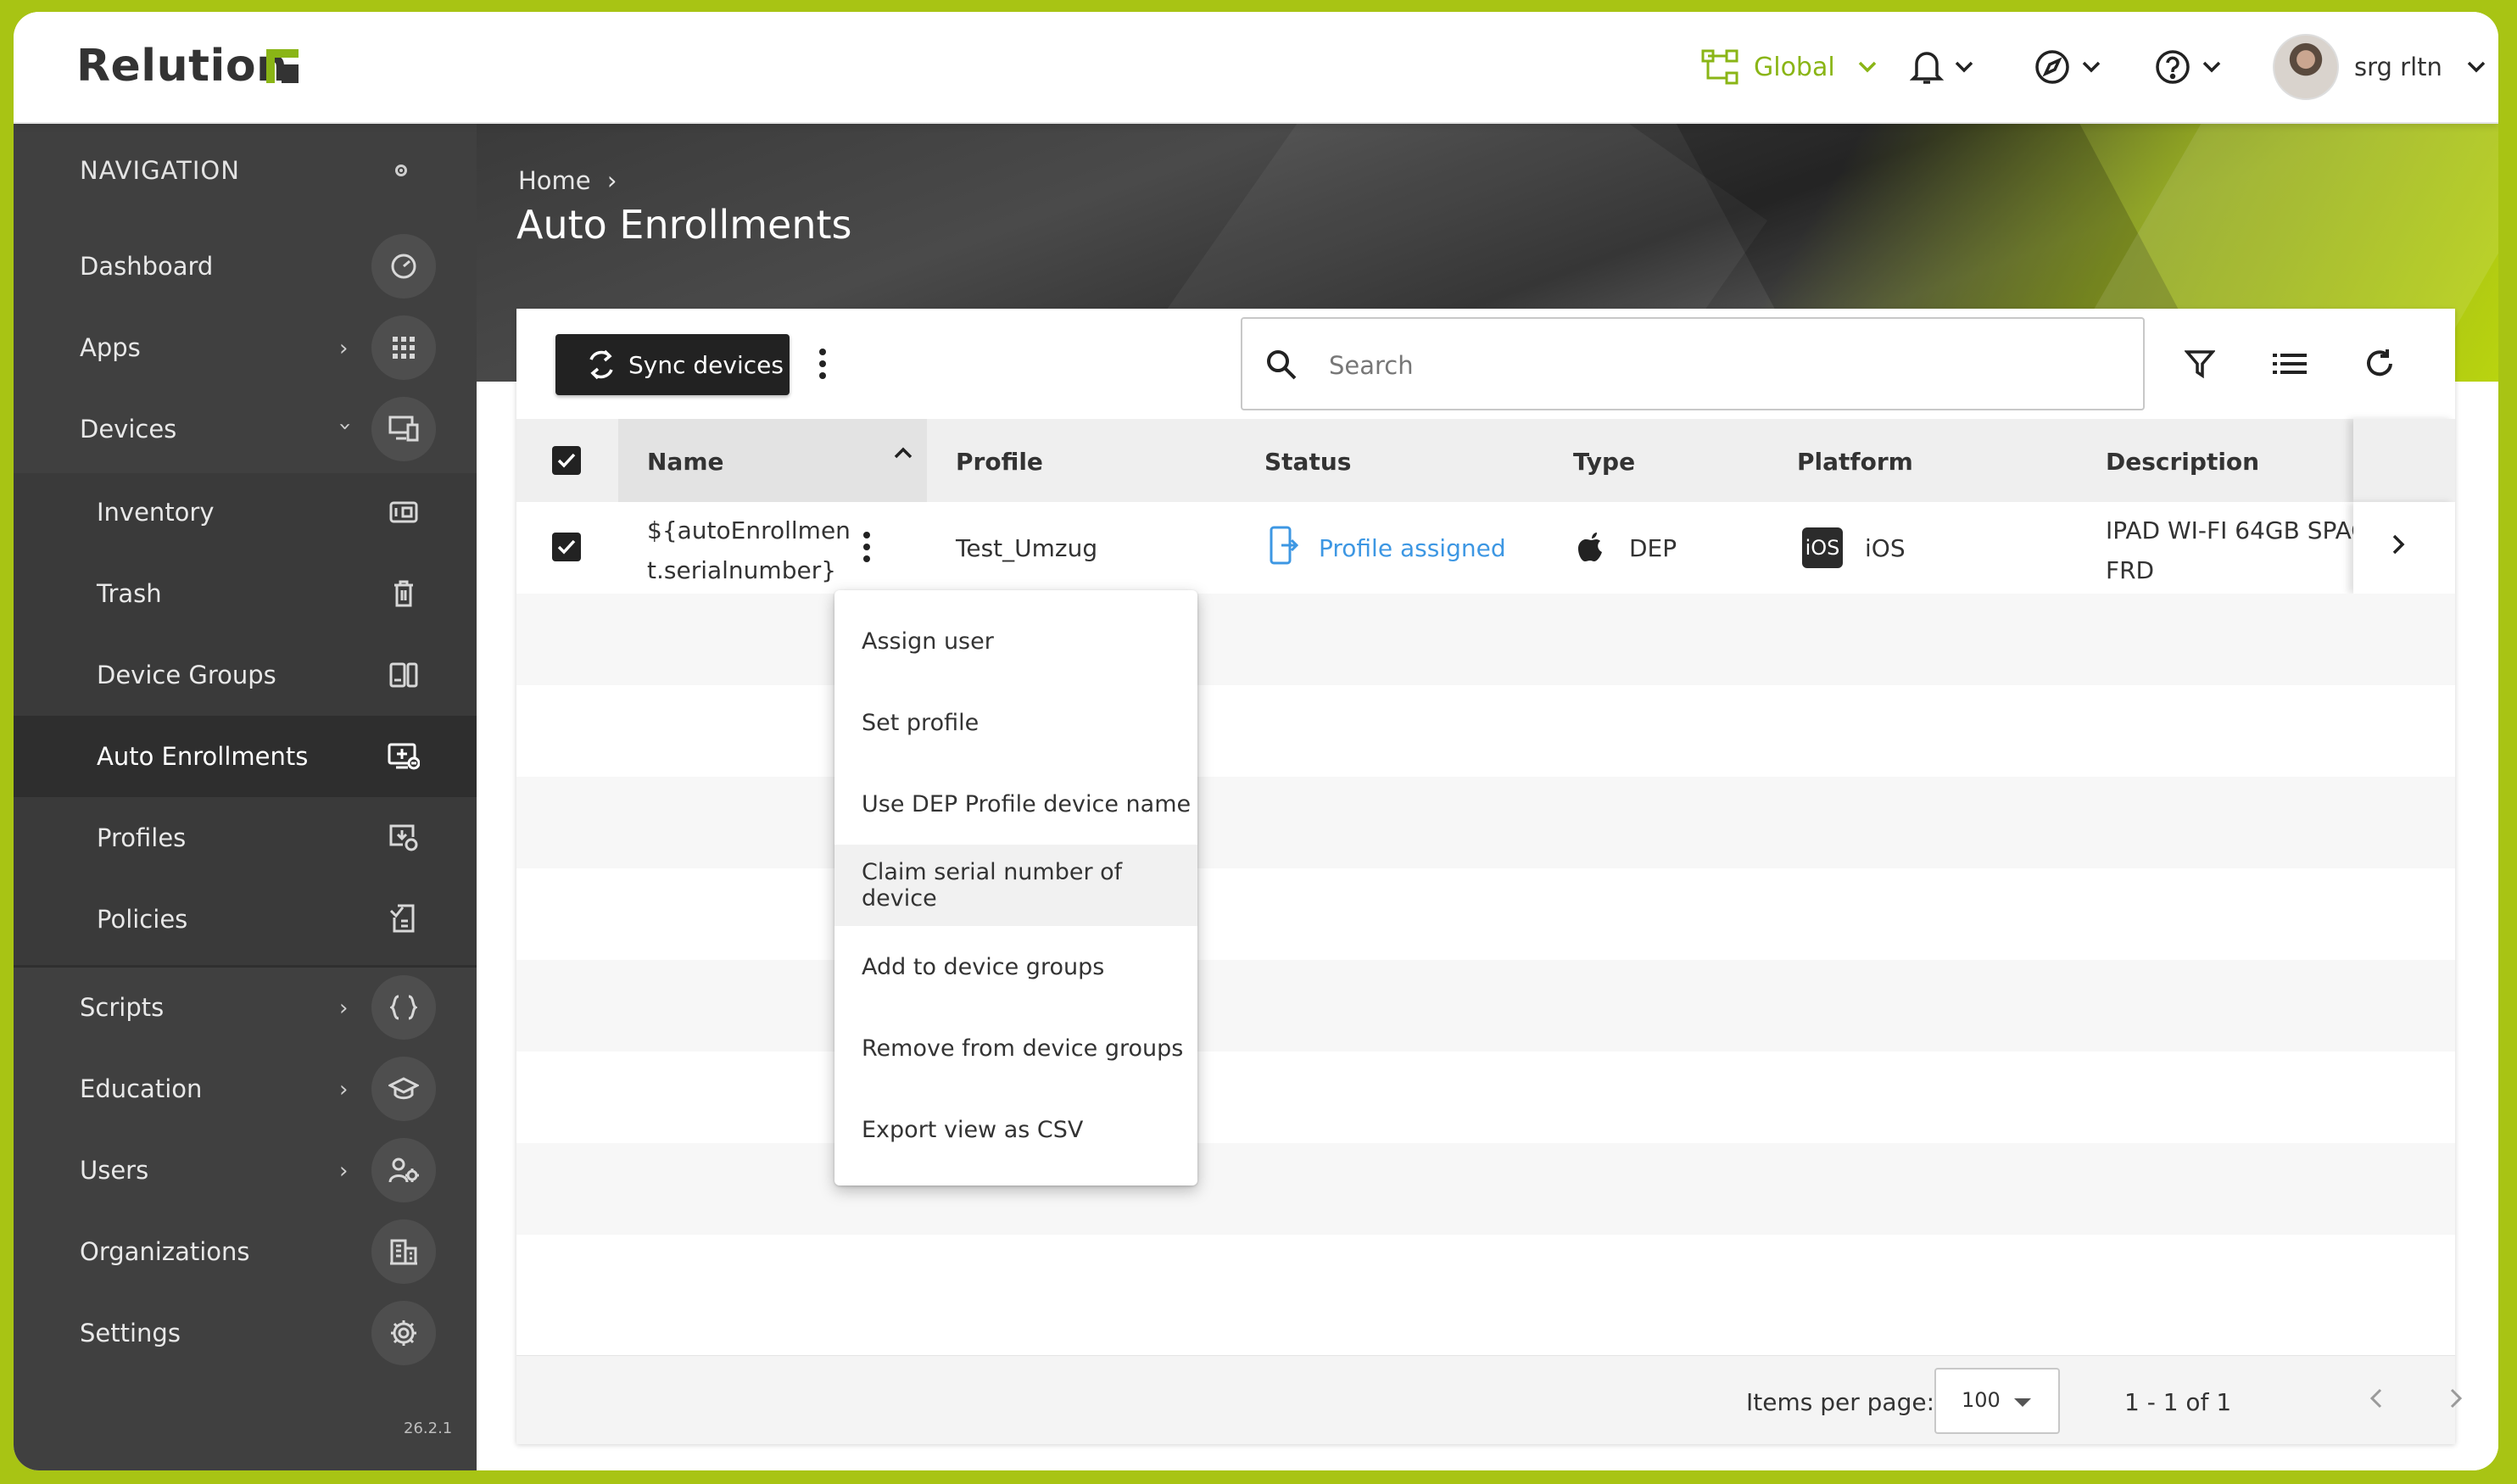  I want to click on sidebar-item-device-groups: Device Groups, so click(245, 675).